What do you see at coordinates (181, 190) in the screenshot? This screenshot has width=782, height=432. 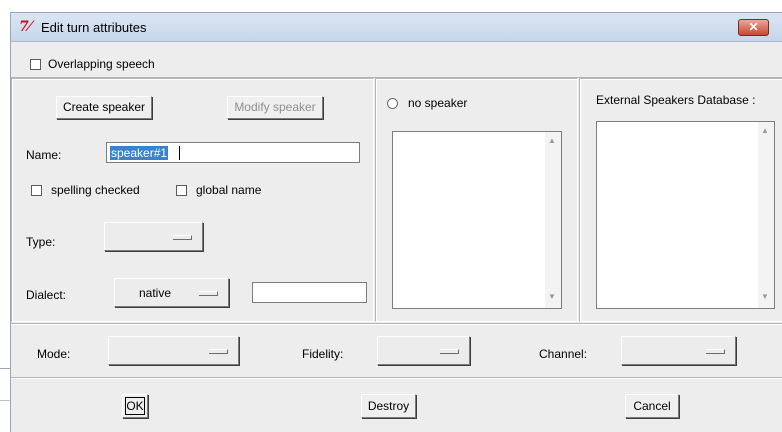 I see `global-name-checkbox` at bounding box center [181, 190].